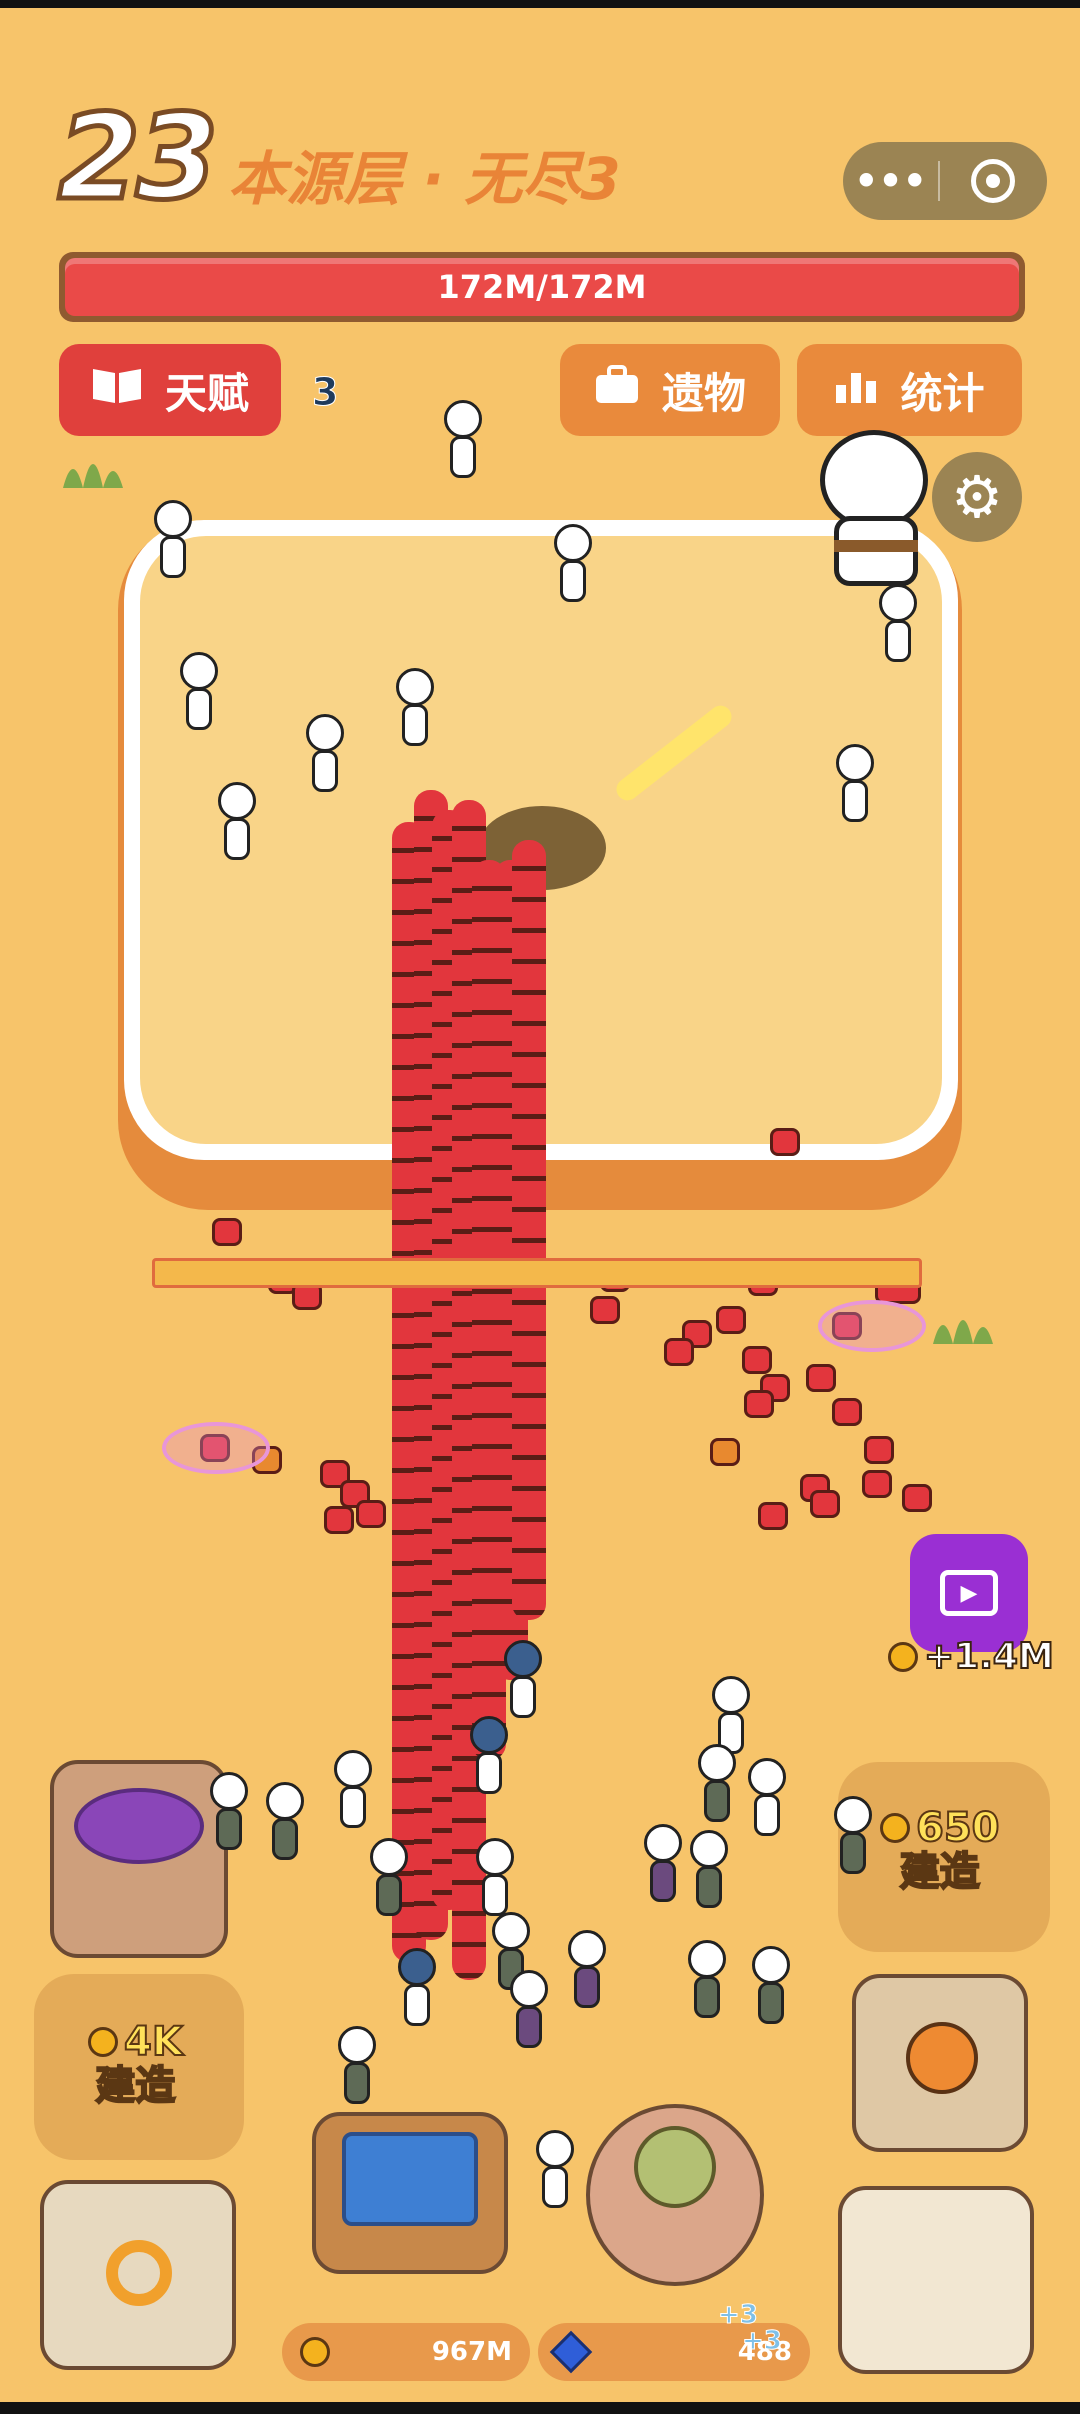 This screenshot has height=2414, width=1080. What do you see at coordinates (117, 390) in the screenshot?
I see `book-icon` at bounding box center [117, 390].